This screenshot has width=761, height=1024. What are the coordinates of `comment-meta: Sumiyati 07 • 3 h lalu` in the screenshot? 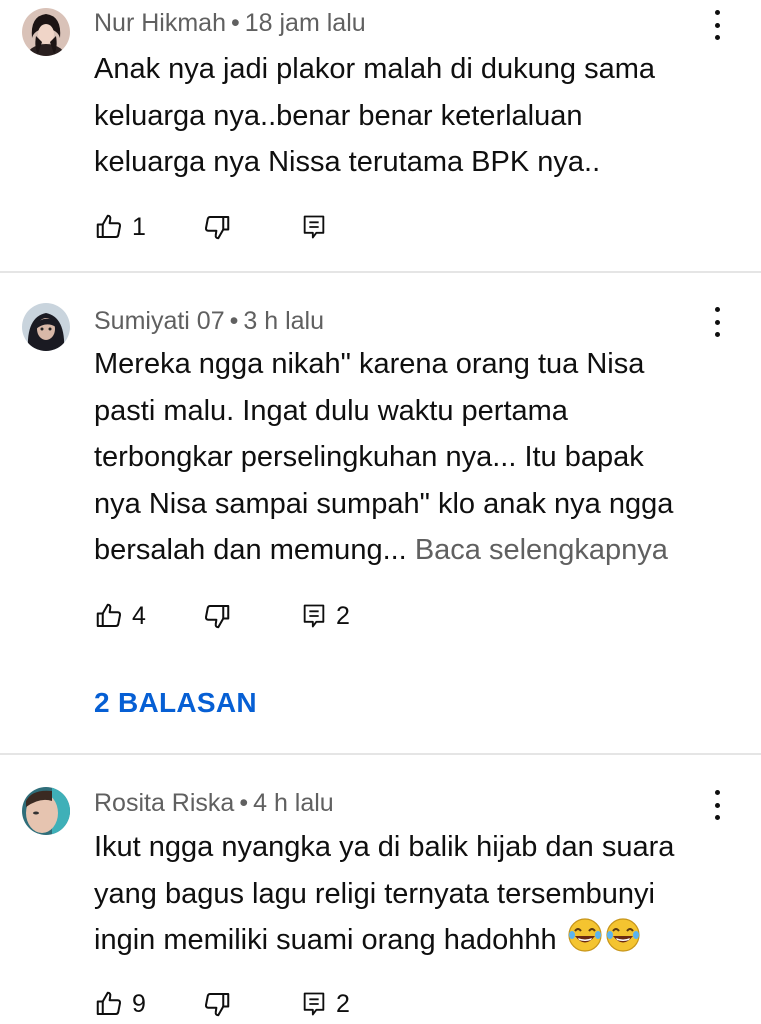 It's located at (209, 321).